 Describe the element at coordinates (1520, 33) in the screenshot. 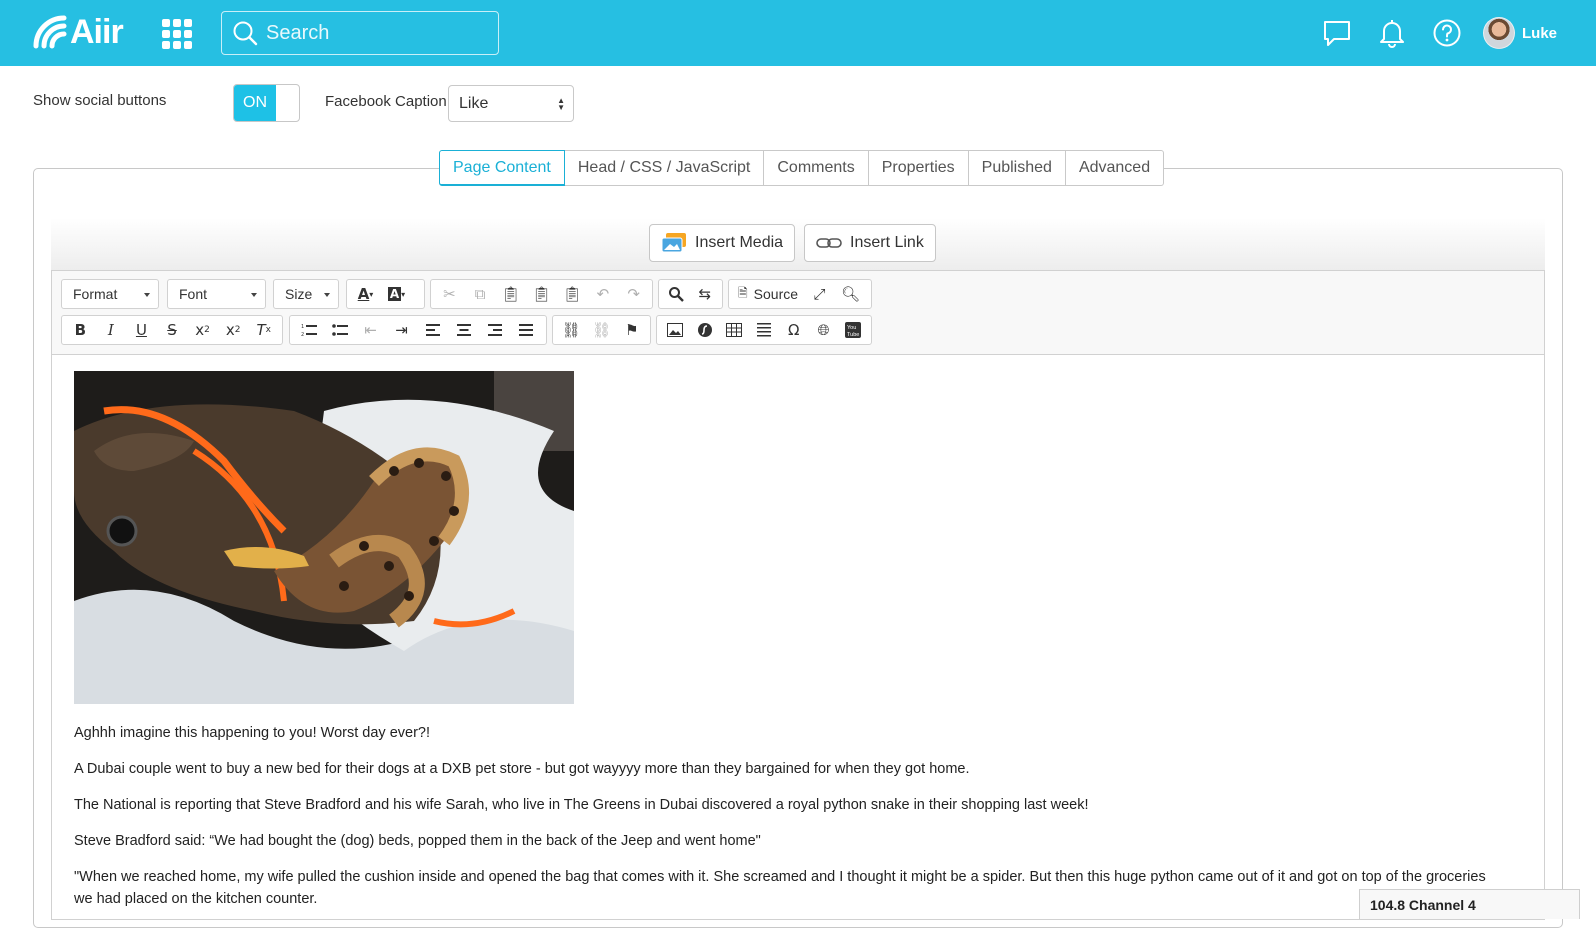

I see `user-menu: Luke` at that location.